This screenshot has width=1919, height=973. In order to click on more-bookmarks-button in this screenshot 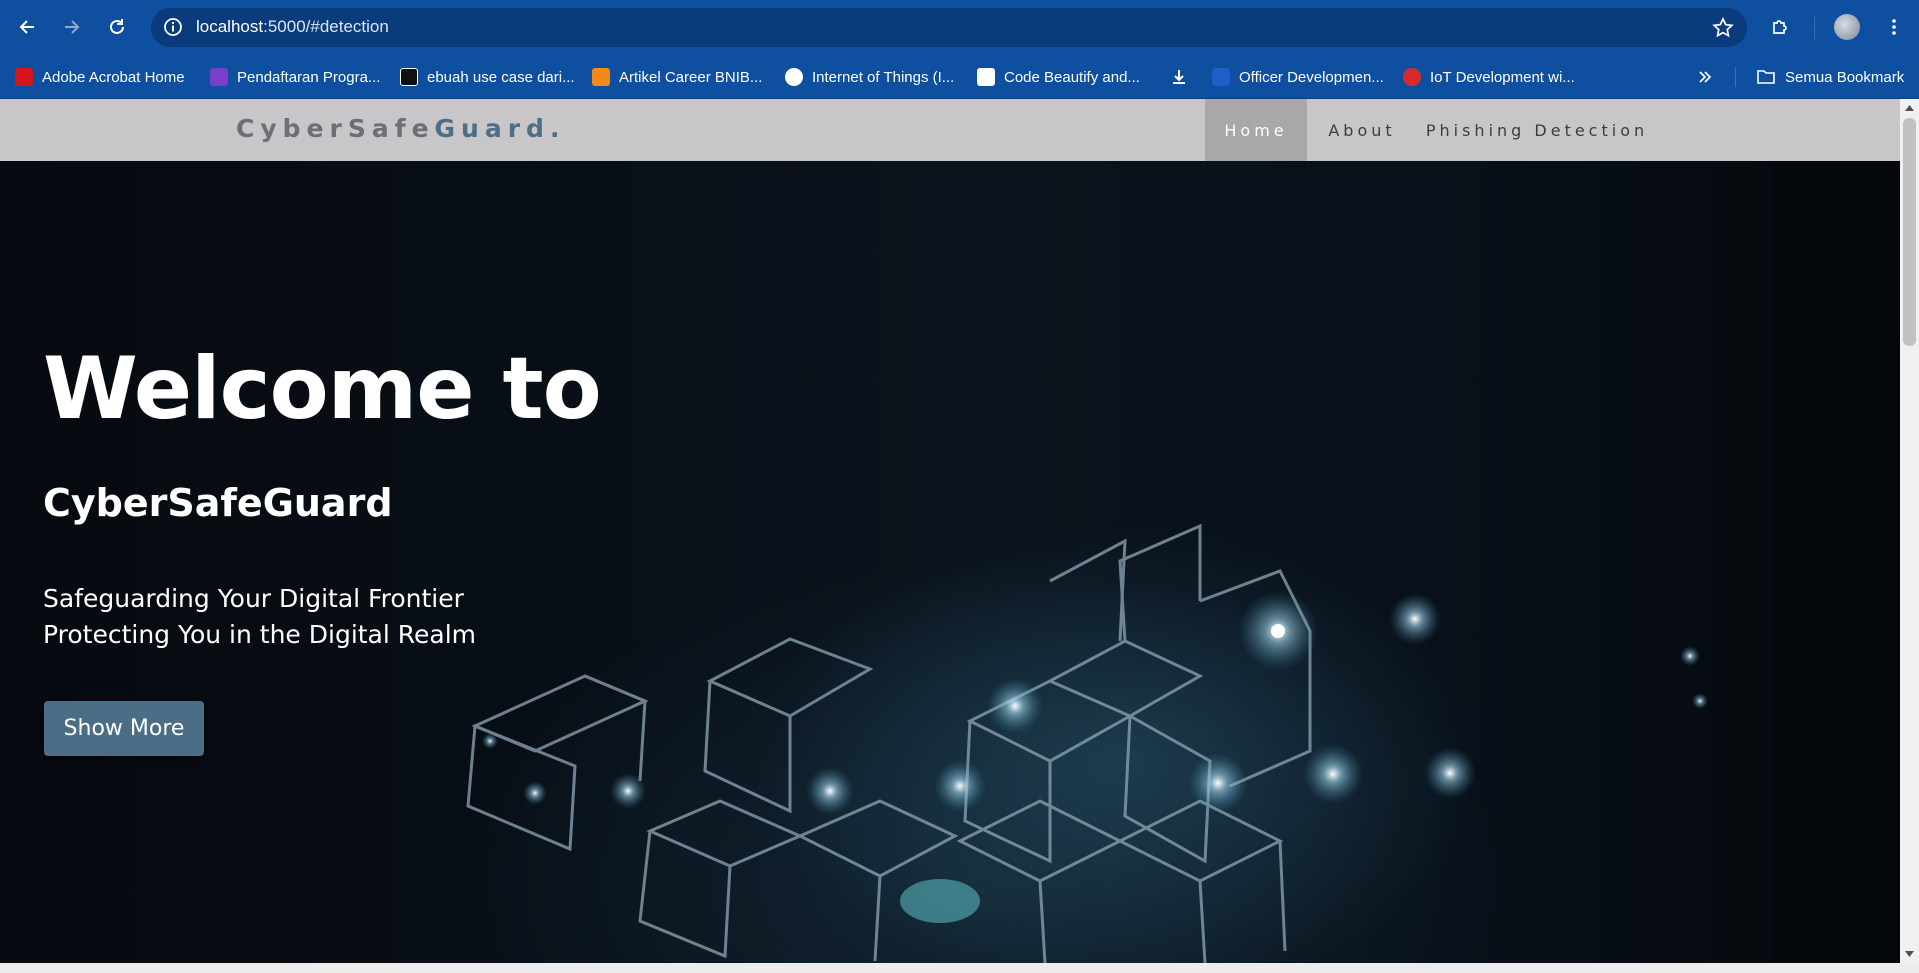, I will do `click(1705, 77)`.